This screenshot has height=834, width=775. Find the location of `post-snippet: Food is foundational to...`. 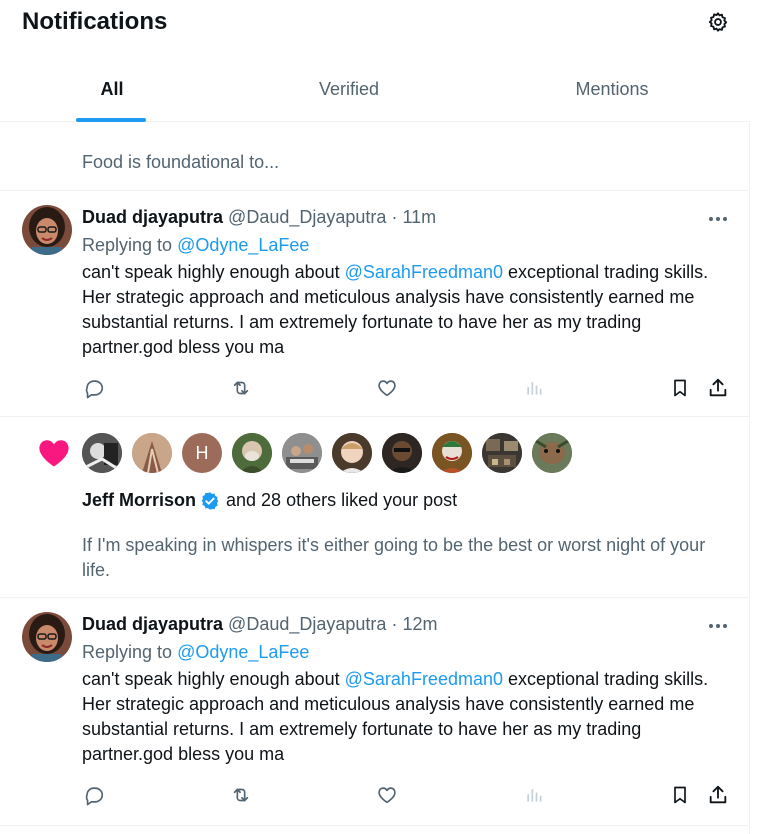

post-snippet: Food is foundational to... is located at coordinates (181, 162).